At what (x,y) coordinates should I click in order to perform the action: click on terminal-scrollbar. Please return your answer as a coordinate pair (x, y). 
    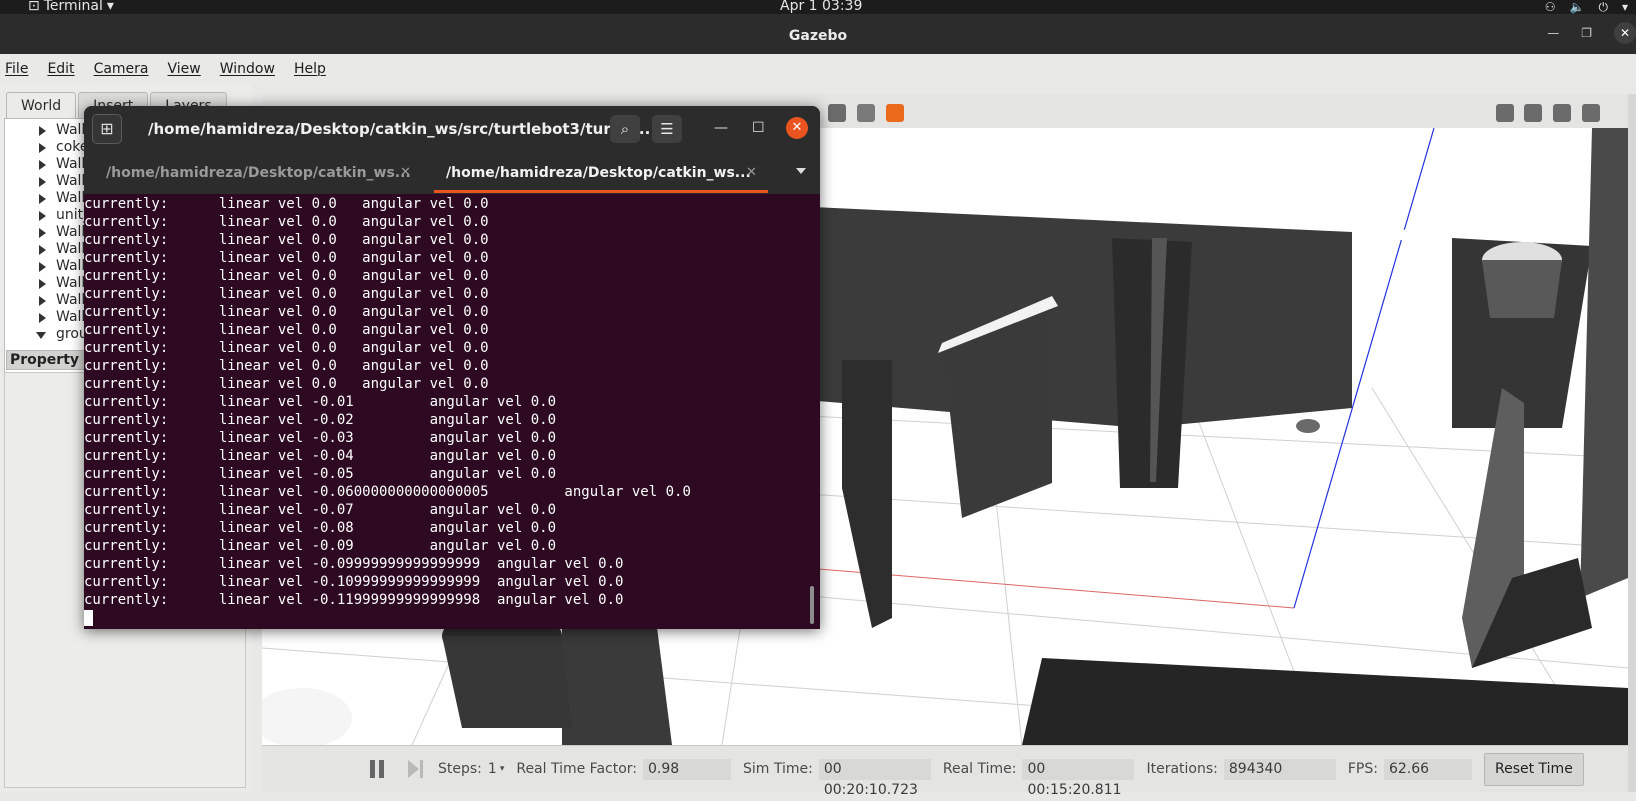
    Looking at the image, I should click on (812, 605).